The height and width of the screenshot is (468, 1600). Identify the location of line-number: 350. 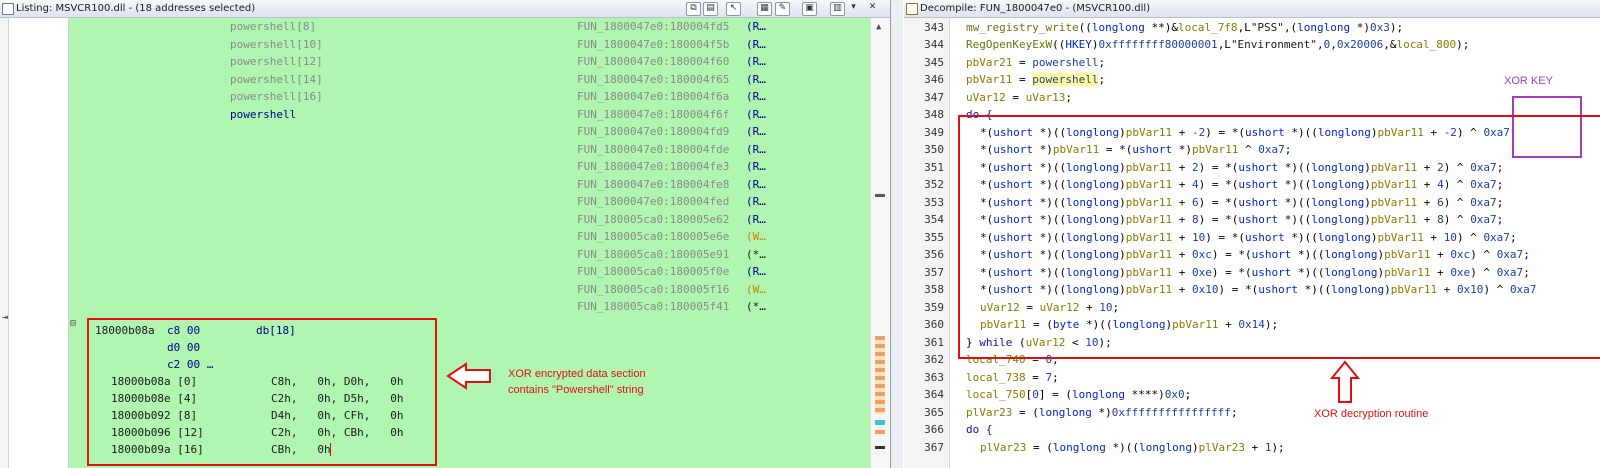
(934, 149).